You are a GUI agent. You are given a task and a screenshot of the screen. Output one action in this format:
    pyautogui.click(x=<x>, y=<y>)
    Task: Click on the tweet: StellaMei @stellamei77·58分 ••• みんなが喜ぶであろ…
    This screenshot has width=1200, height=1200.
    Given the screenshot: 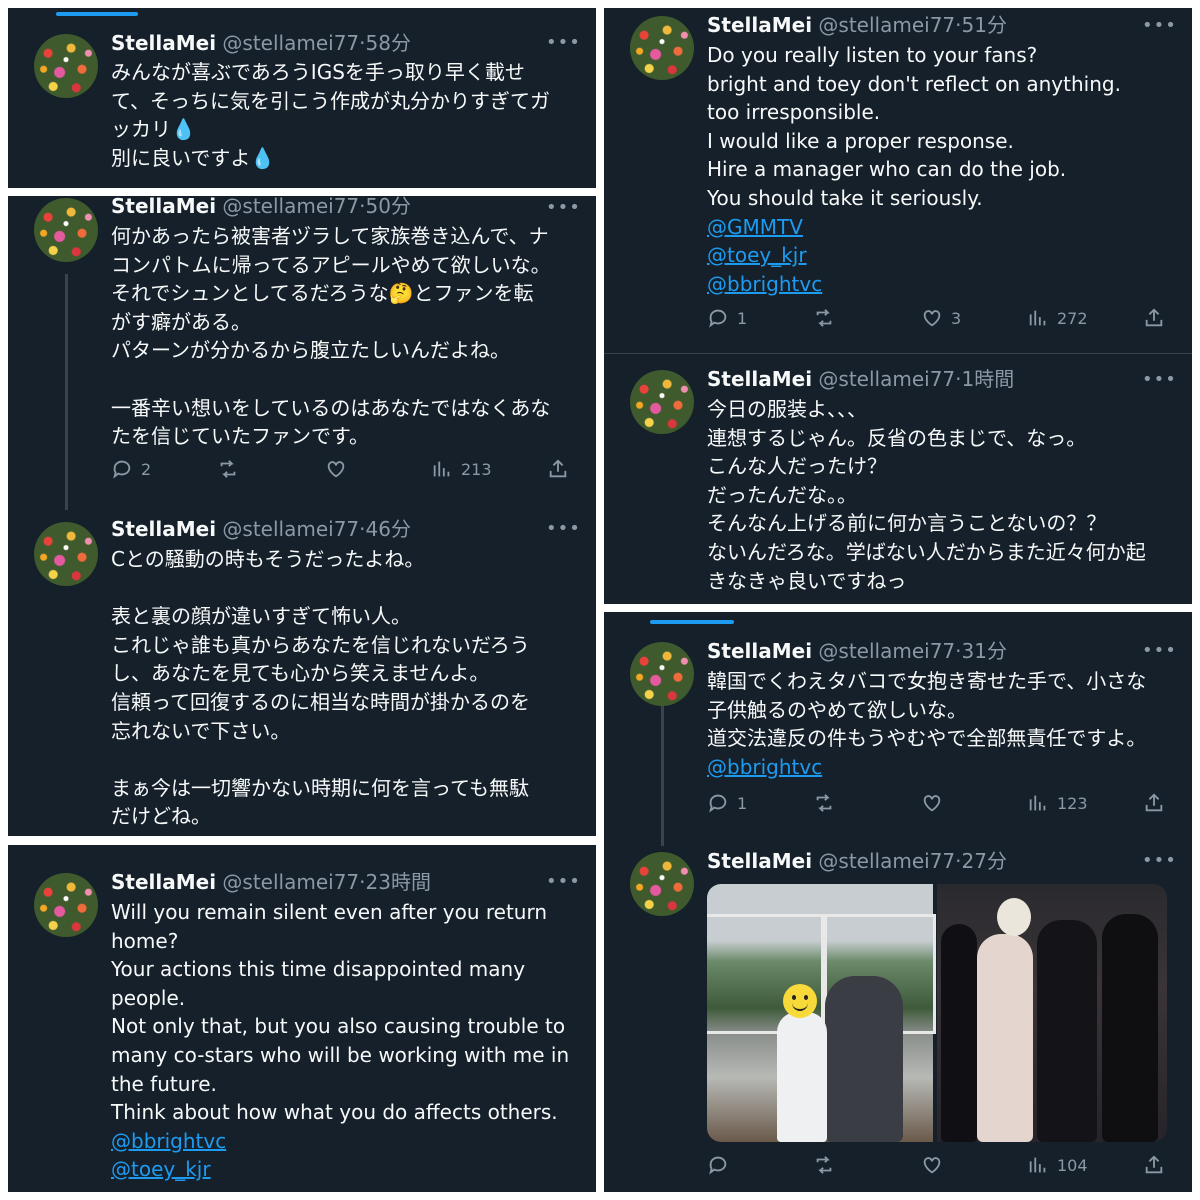 What is the action you would take?
    pyautogui.click(x=302, y=98)
    